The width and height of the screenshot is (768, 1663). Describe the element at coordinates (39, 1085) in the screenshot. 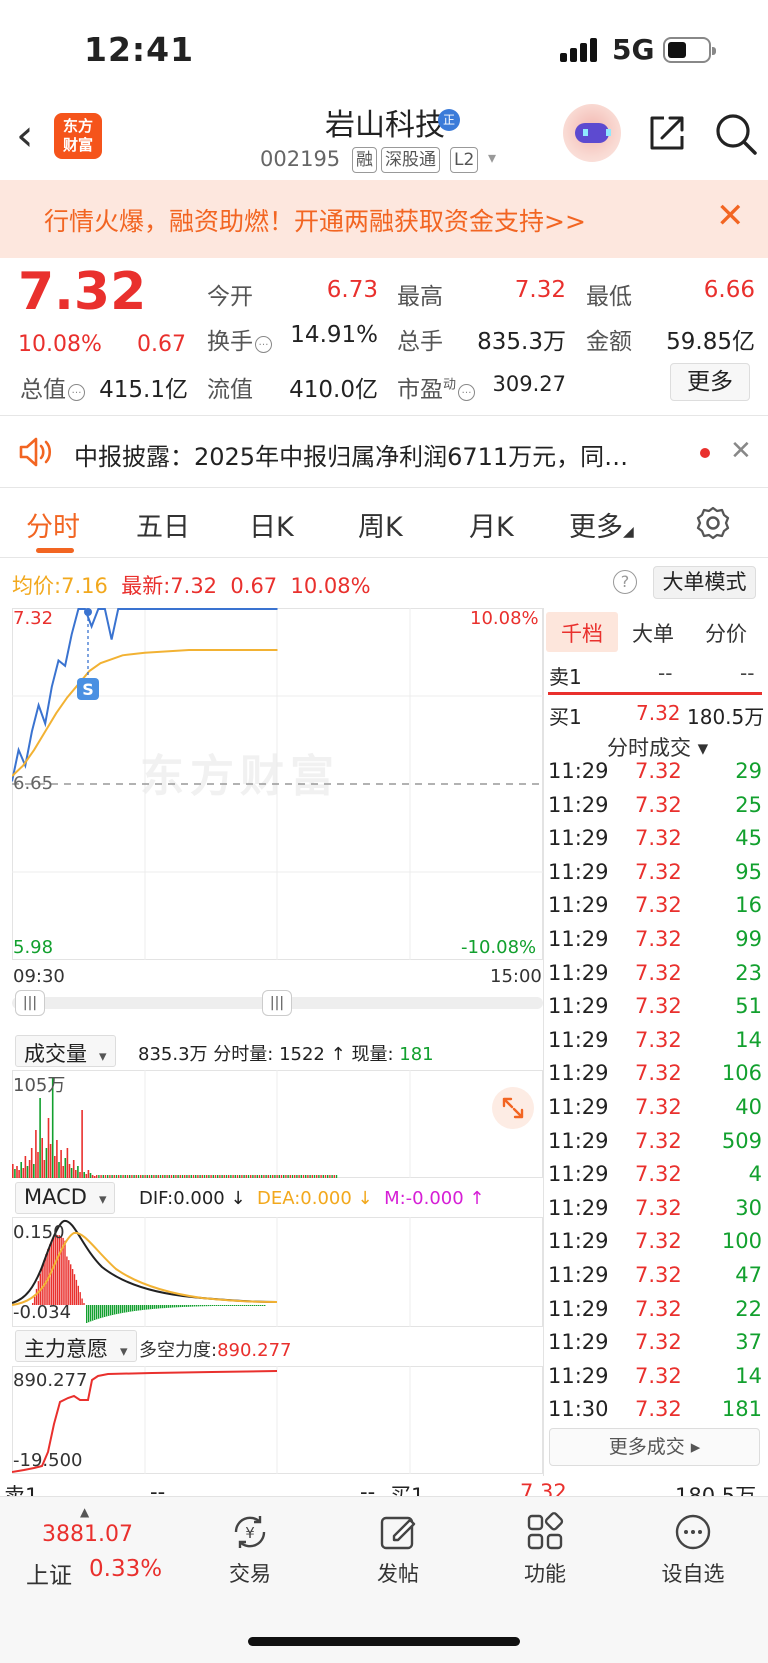

I see `volume-scale: 105万` at that location.